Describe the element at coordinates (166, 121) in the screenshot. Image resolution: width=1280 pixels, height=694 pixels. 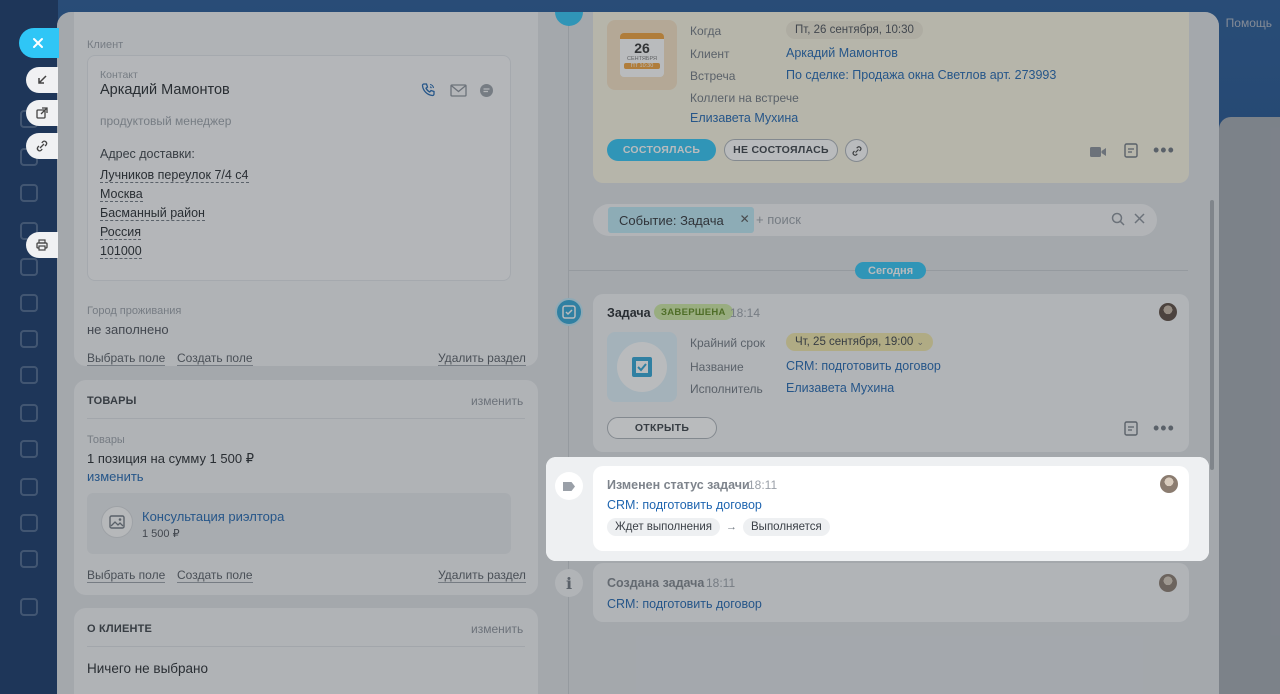
I see `contact-position: продуктовый менеджер` at that location.